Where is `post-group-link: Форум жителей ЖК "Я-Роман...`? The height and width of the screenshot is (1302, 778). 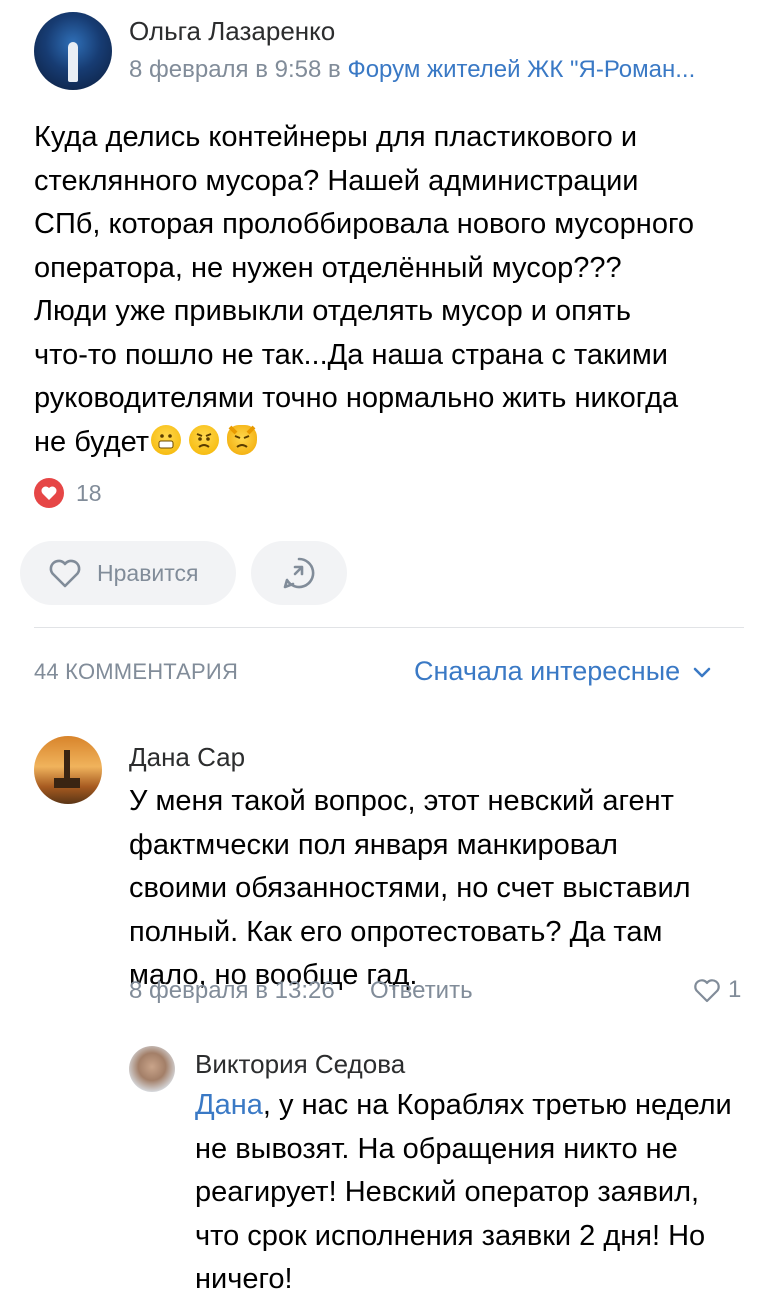 post-group-link: Форум жителей ЖК "Я-Роман... is located at coordinates (521, 69).